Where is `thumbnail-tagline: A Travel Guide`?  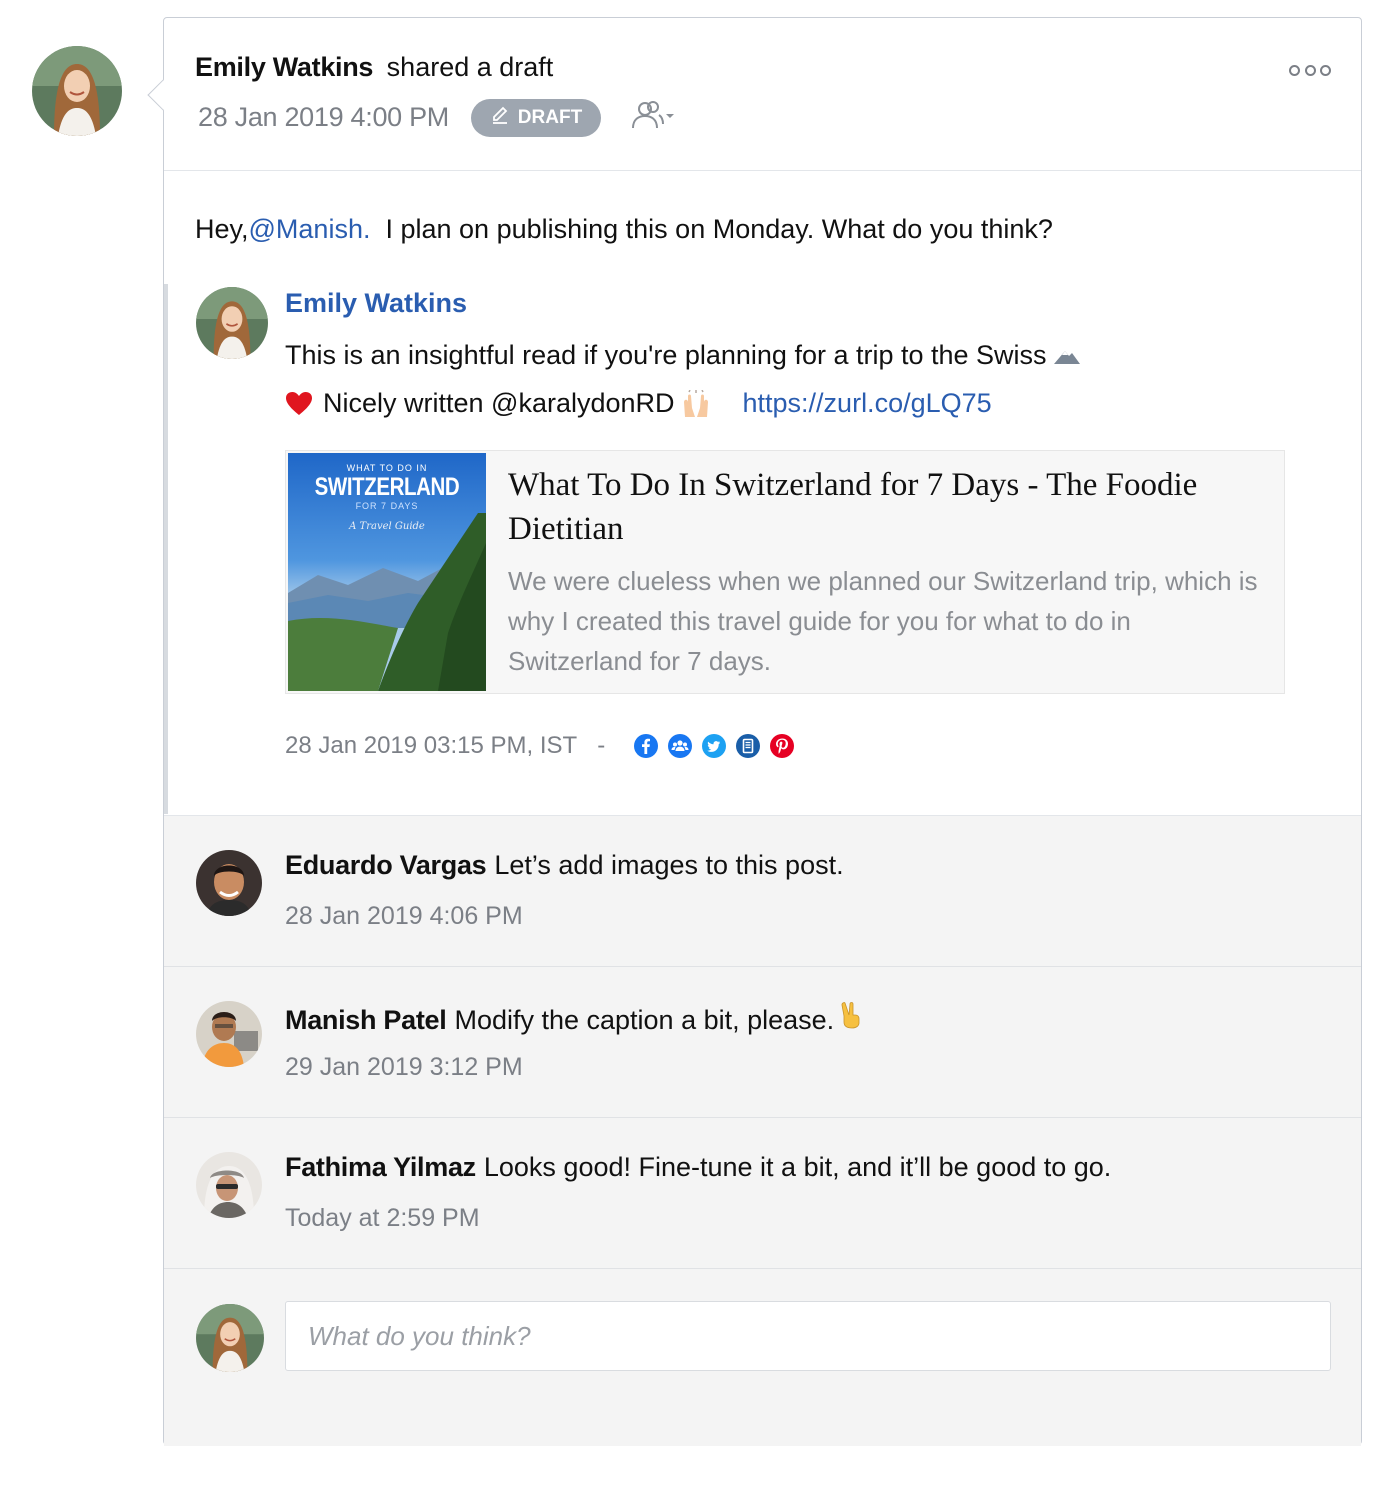 thumbnail-tagline: A Travel Guide is located at coordinates (387, 526).